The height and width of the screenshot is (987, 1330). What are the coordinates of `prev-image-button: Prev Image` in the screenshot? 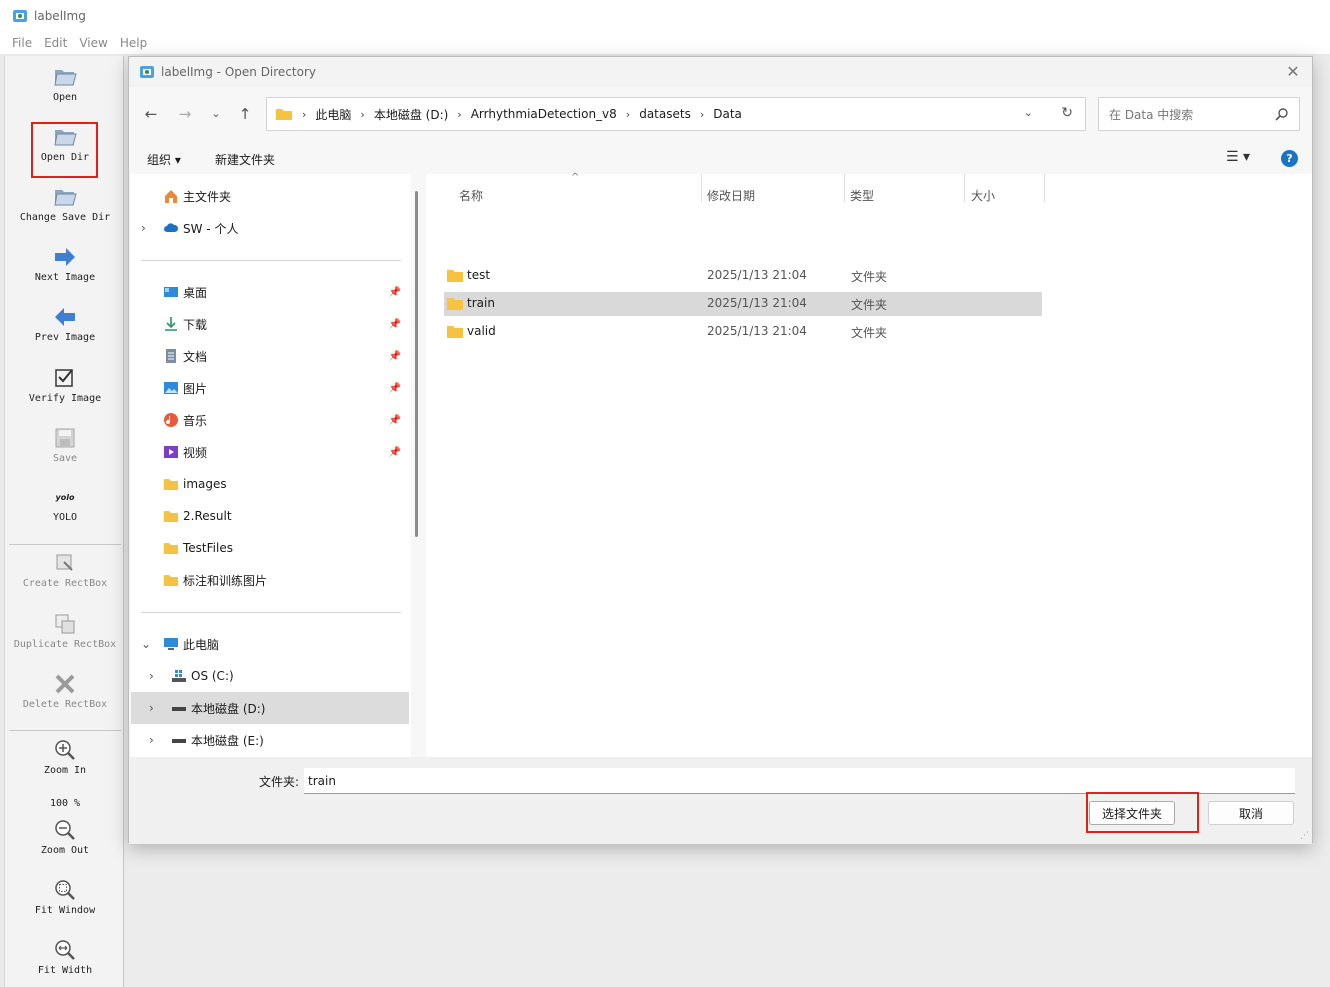 It's located at (65, 323).